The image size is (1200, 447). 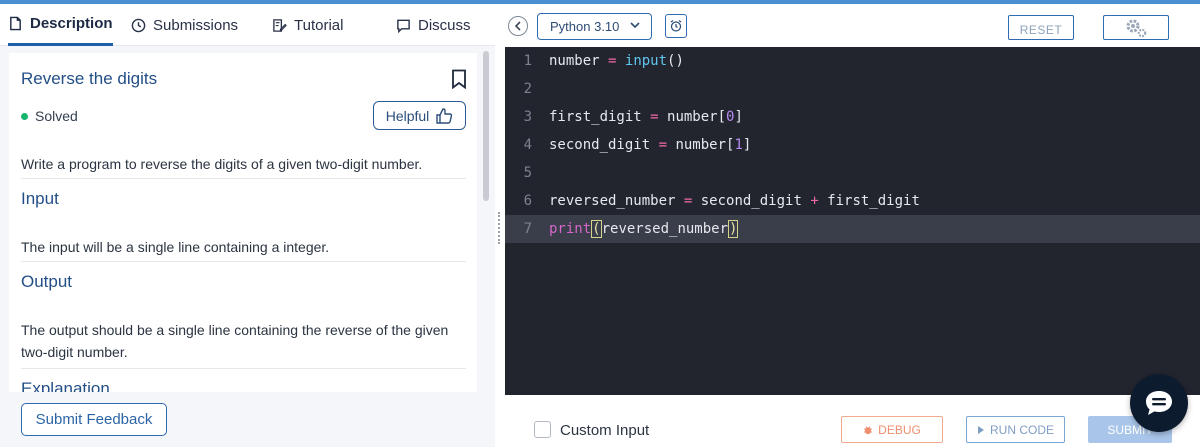 I want to click on document-icon, so click(x=15, y=23).